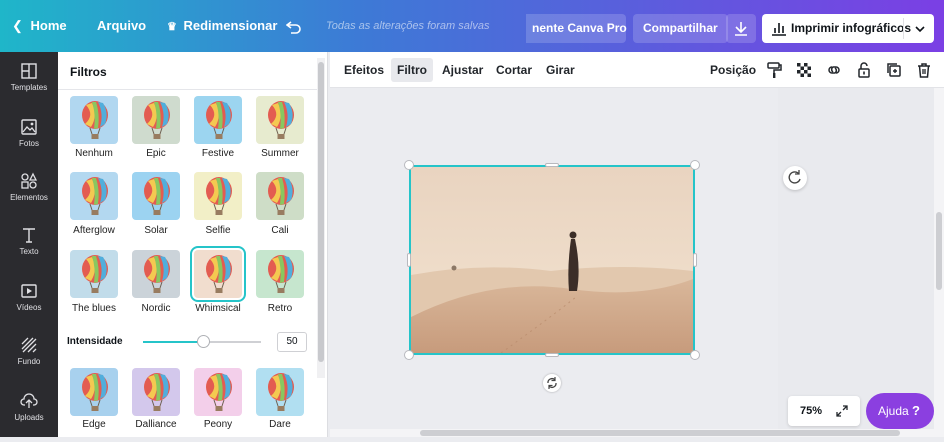  What do you see at coordinates (695, 260) in the screenshot?
I see `resize-handle-right` at bounding box center [695, 260].